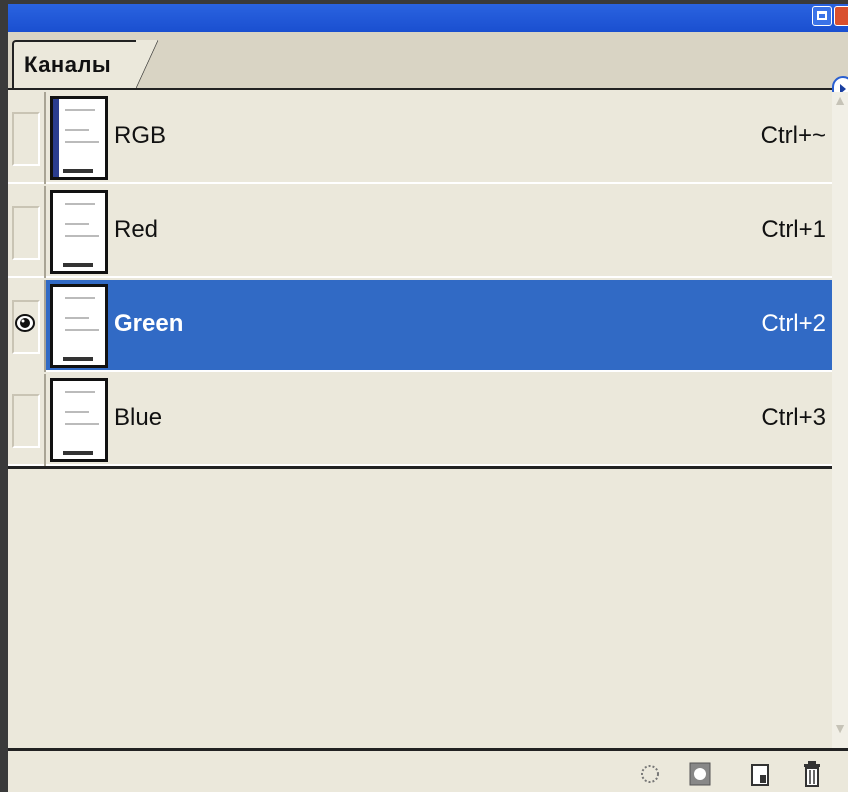 The image size is (848, 792). What do you see at coordinates (428, 18) in the screenshot?
I see `panel-titlebar` at bounding box center [428, 18].